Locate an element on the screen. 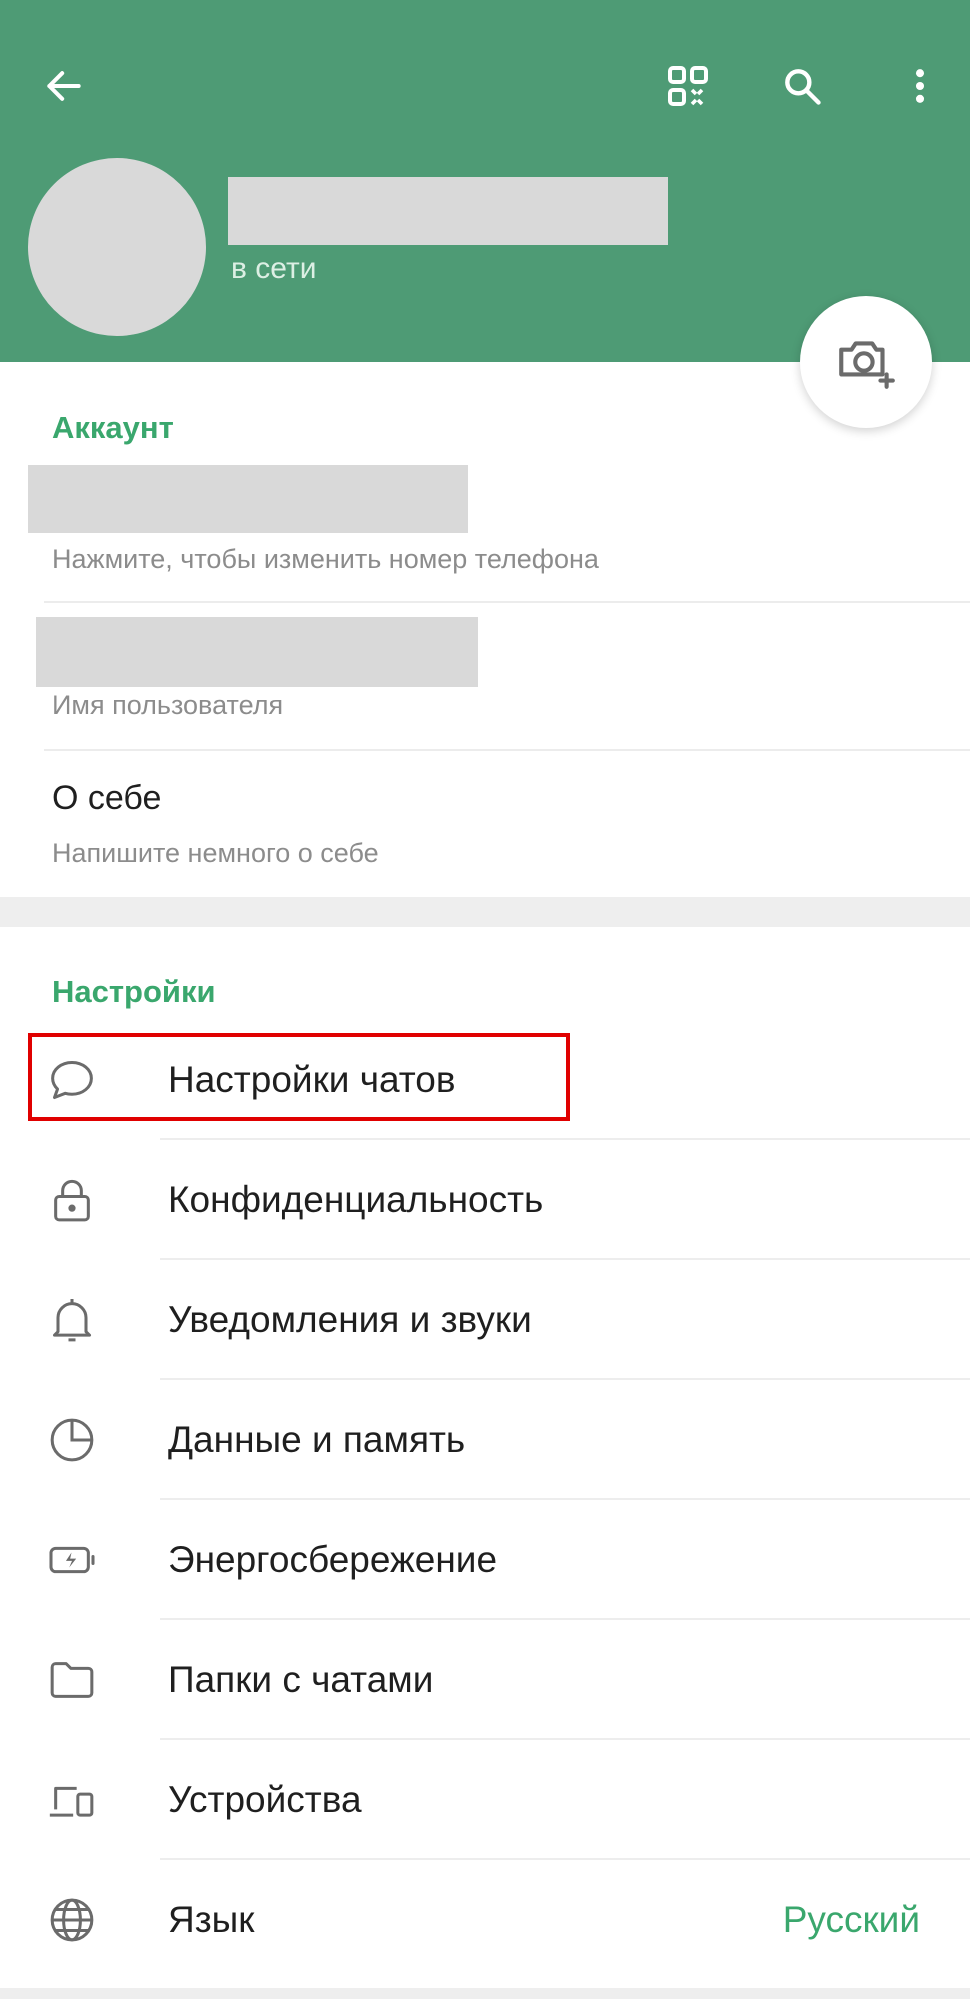 The image size is (970, 1999). pie-clock-icon is located at coordinates (72, 1440).